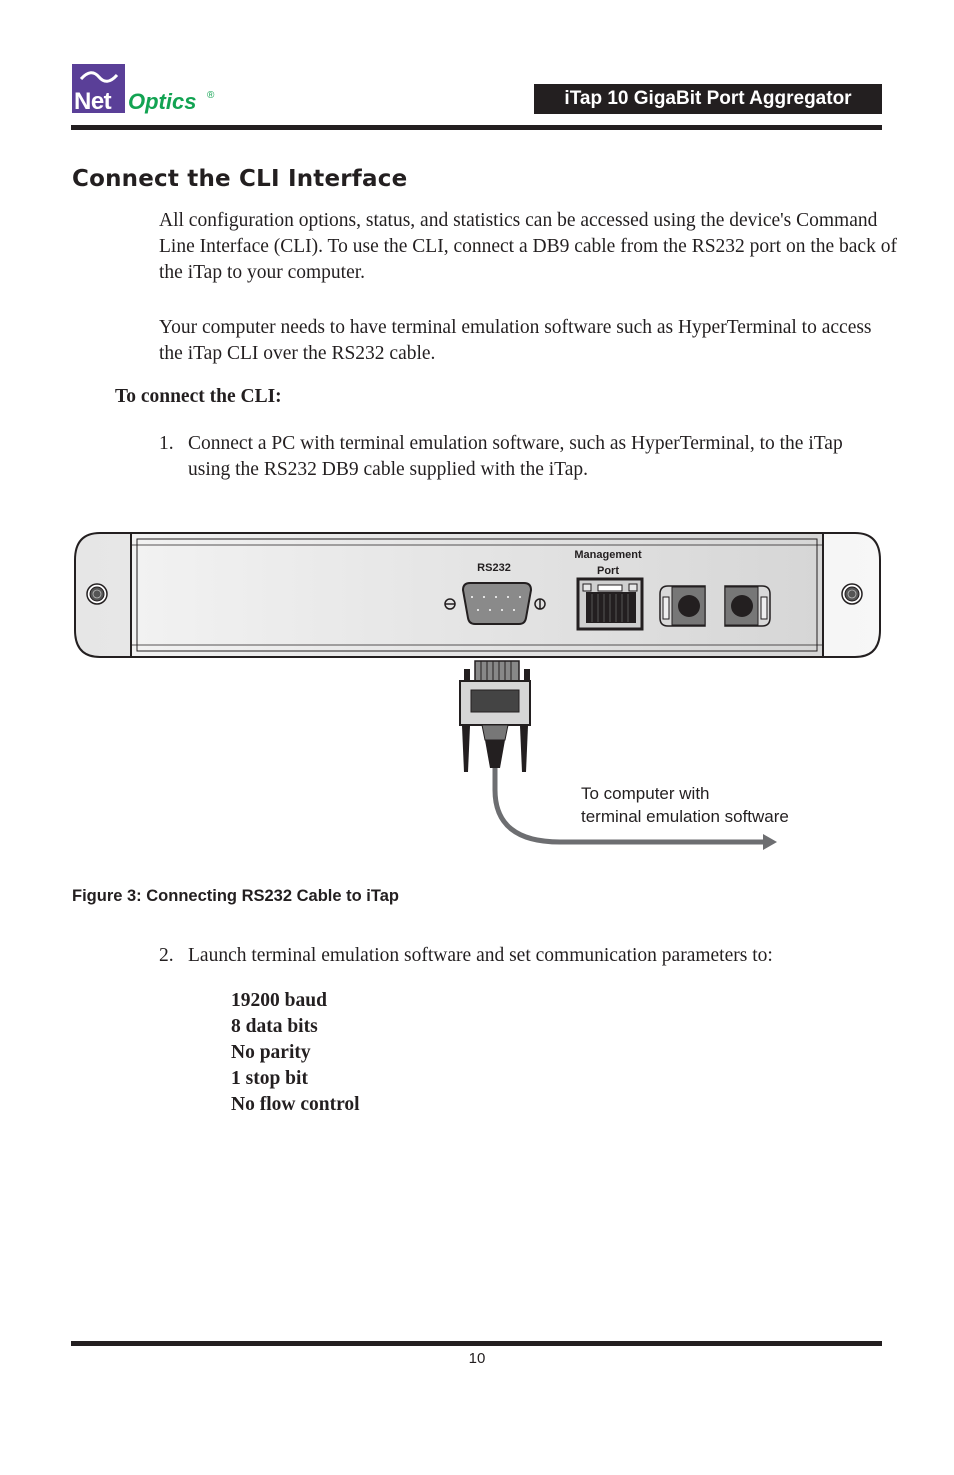 This screenshot has width=954, height=1475. I want to click on rs232-label: RS232, so click(494, 568).